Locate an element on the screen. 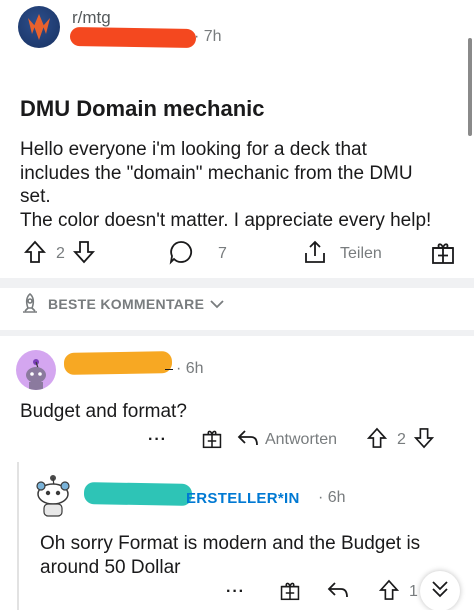 Image resolution: width=474 pixels, height=610 pixels. post-time: · 7h is located at coordinates (208, 36).